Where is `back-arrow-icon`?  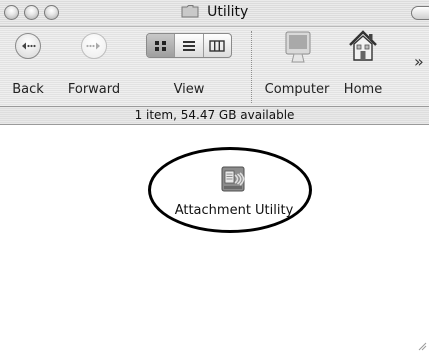 back-arrow-icon is located at coordinates (28, 46).